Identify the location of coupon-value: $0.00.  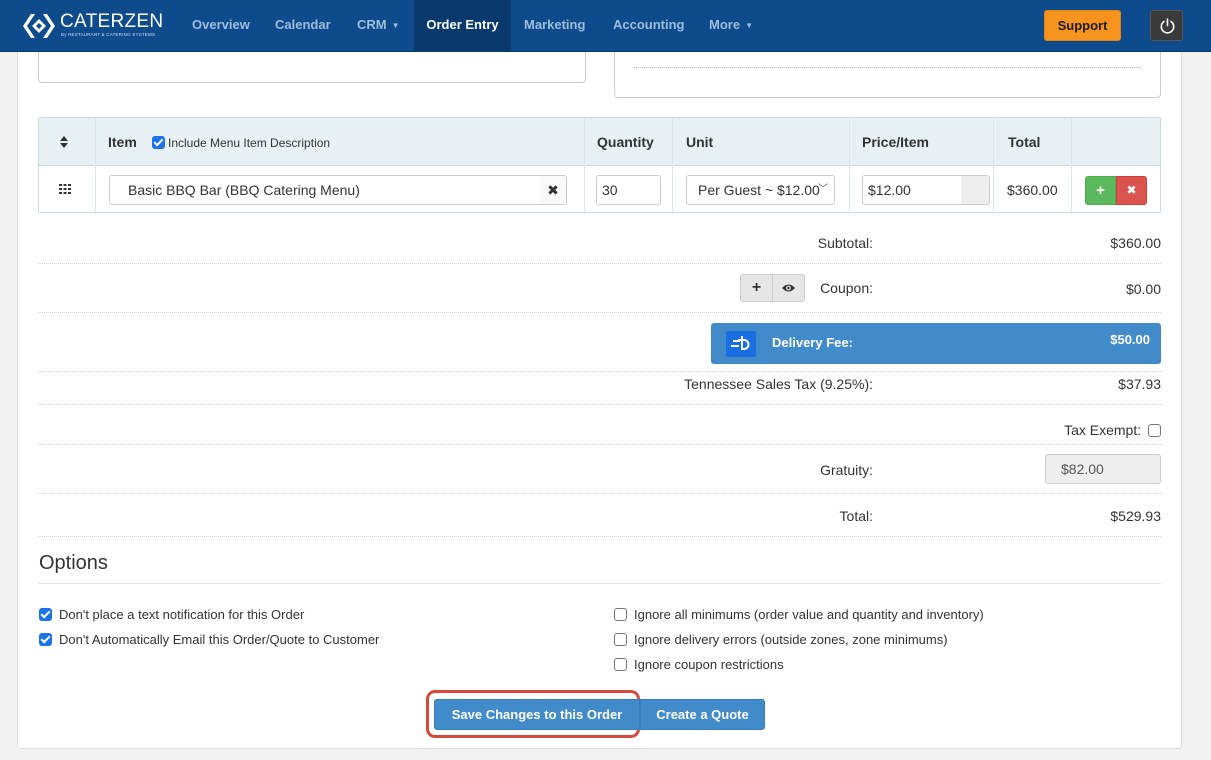
(1143, 289).